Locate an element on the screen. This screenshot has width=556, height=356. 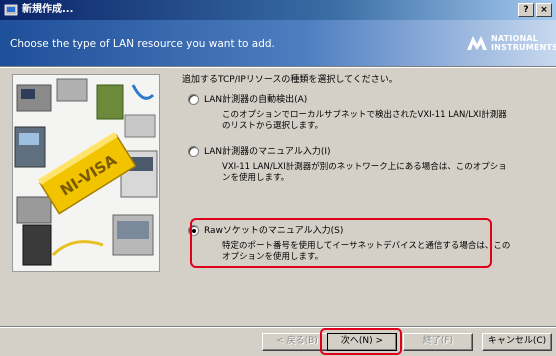
ni-eagle-icon is located at coordinates (477, 43).